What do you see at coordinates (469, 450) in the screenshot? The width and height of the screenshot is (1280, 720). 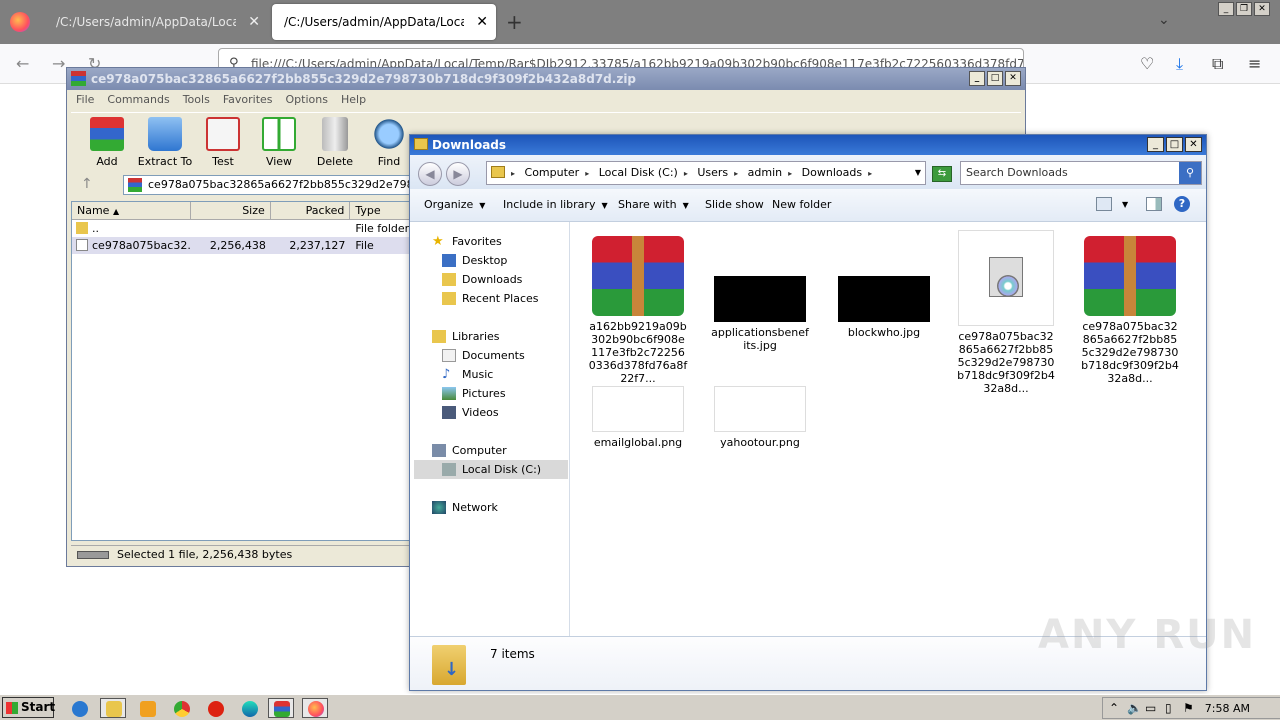 I see `nav-computer: Computer` at bounding box center [469, 450].